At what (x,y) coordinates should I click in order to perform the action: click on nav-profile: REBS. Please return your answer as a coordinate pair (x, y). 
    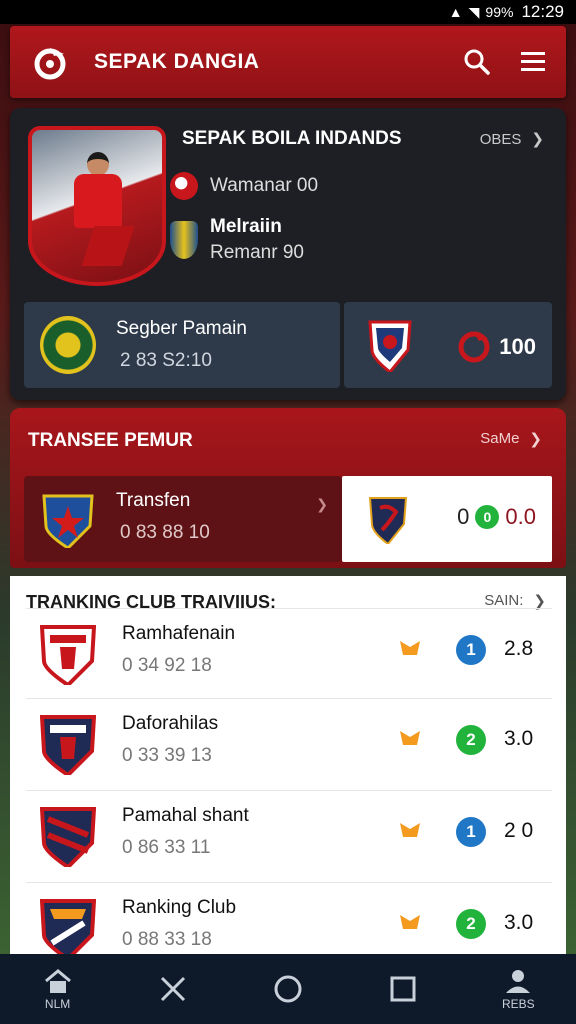
    Looking at the image, I should click on (518, 989).